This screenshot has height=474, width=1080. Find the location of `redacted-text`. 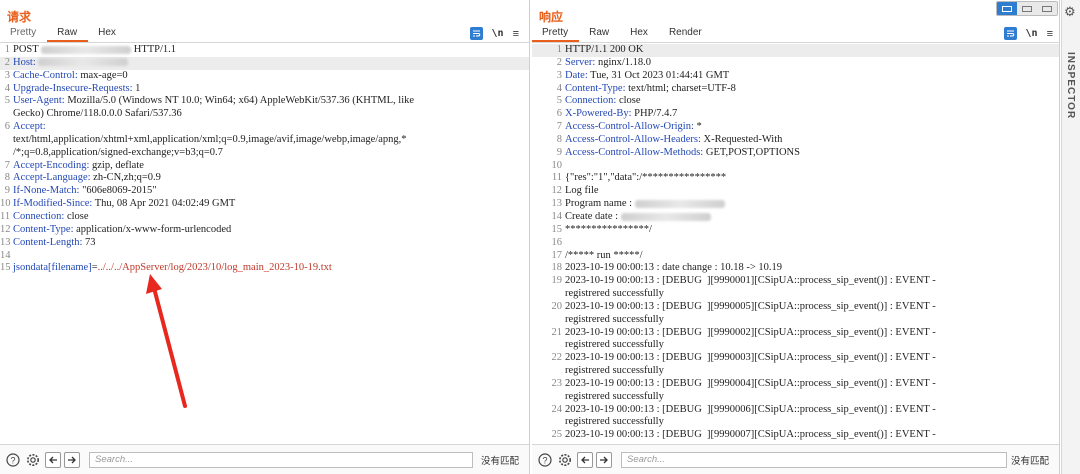

redacted-text is located at coordinates (665, 216).